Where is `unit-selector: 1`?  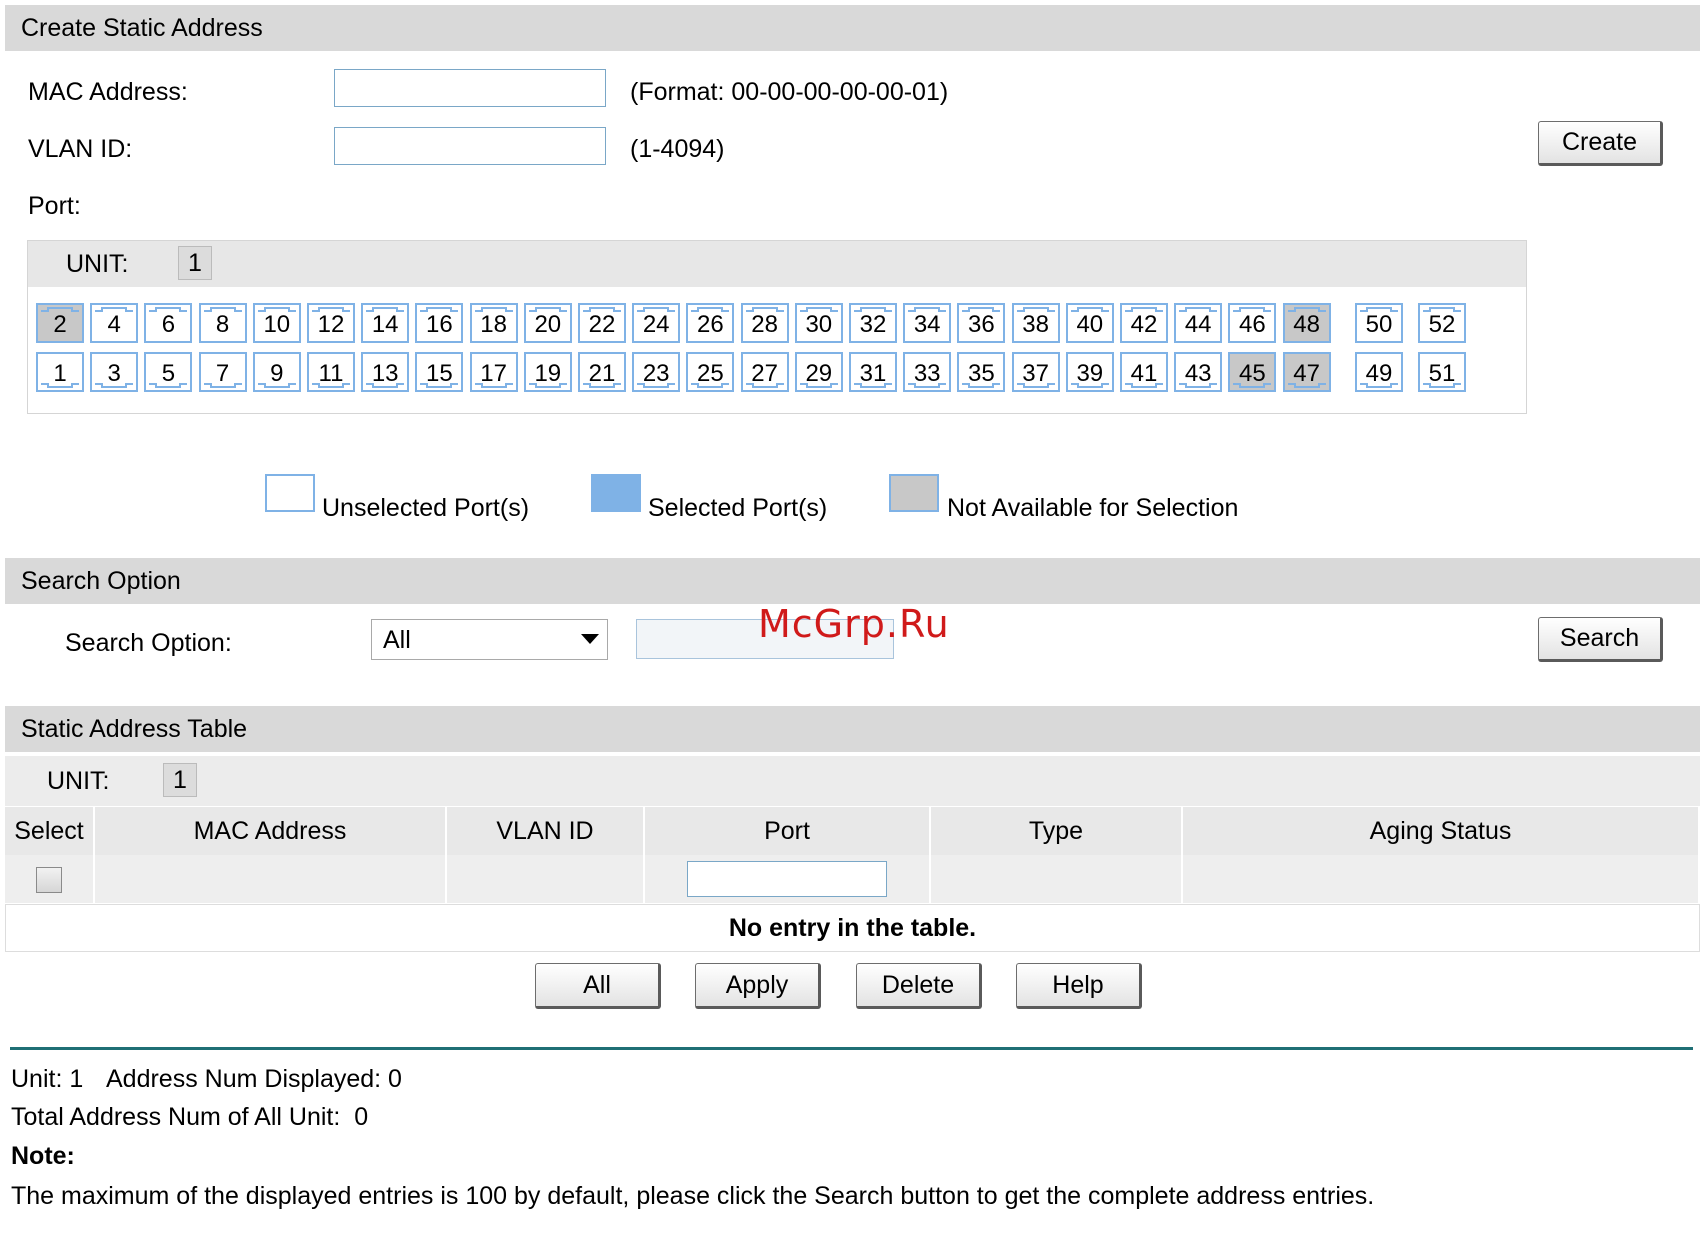
unit-selector: 1 is located at coordinates (195, 263).